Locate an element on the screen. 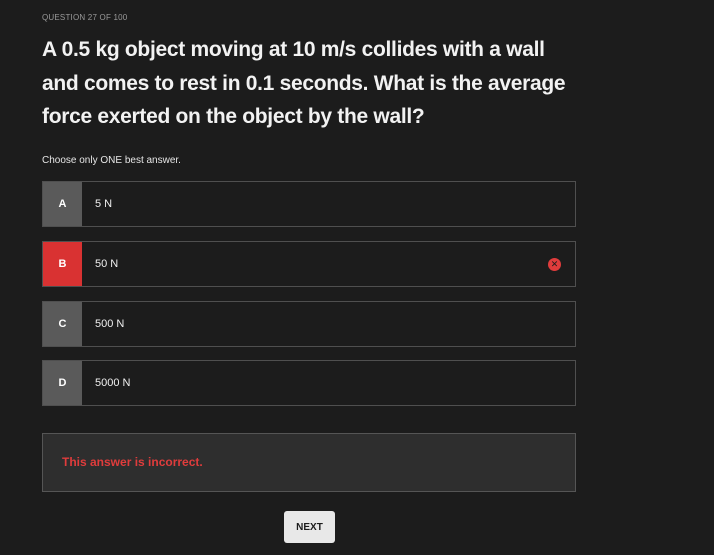 The height and width of the screenshot is (555, 714). option-text: 5000 N is located at coordinates (113, 383).